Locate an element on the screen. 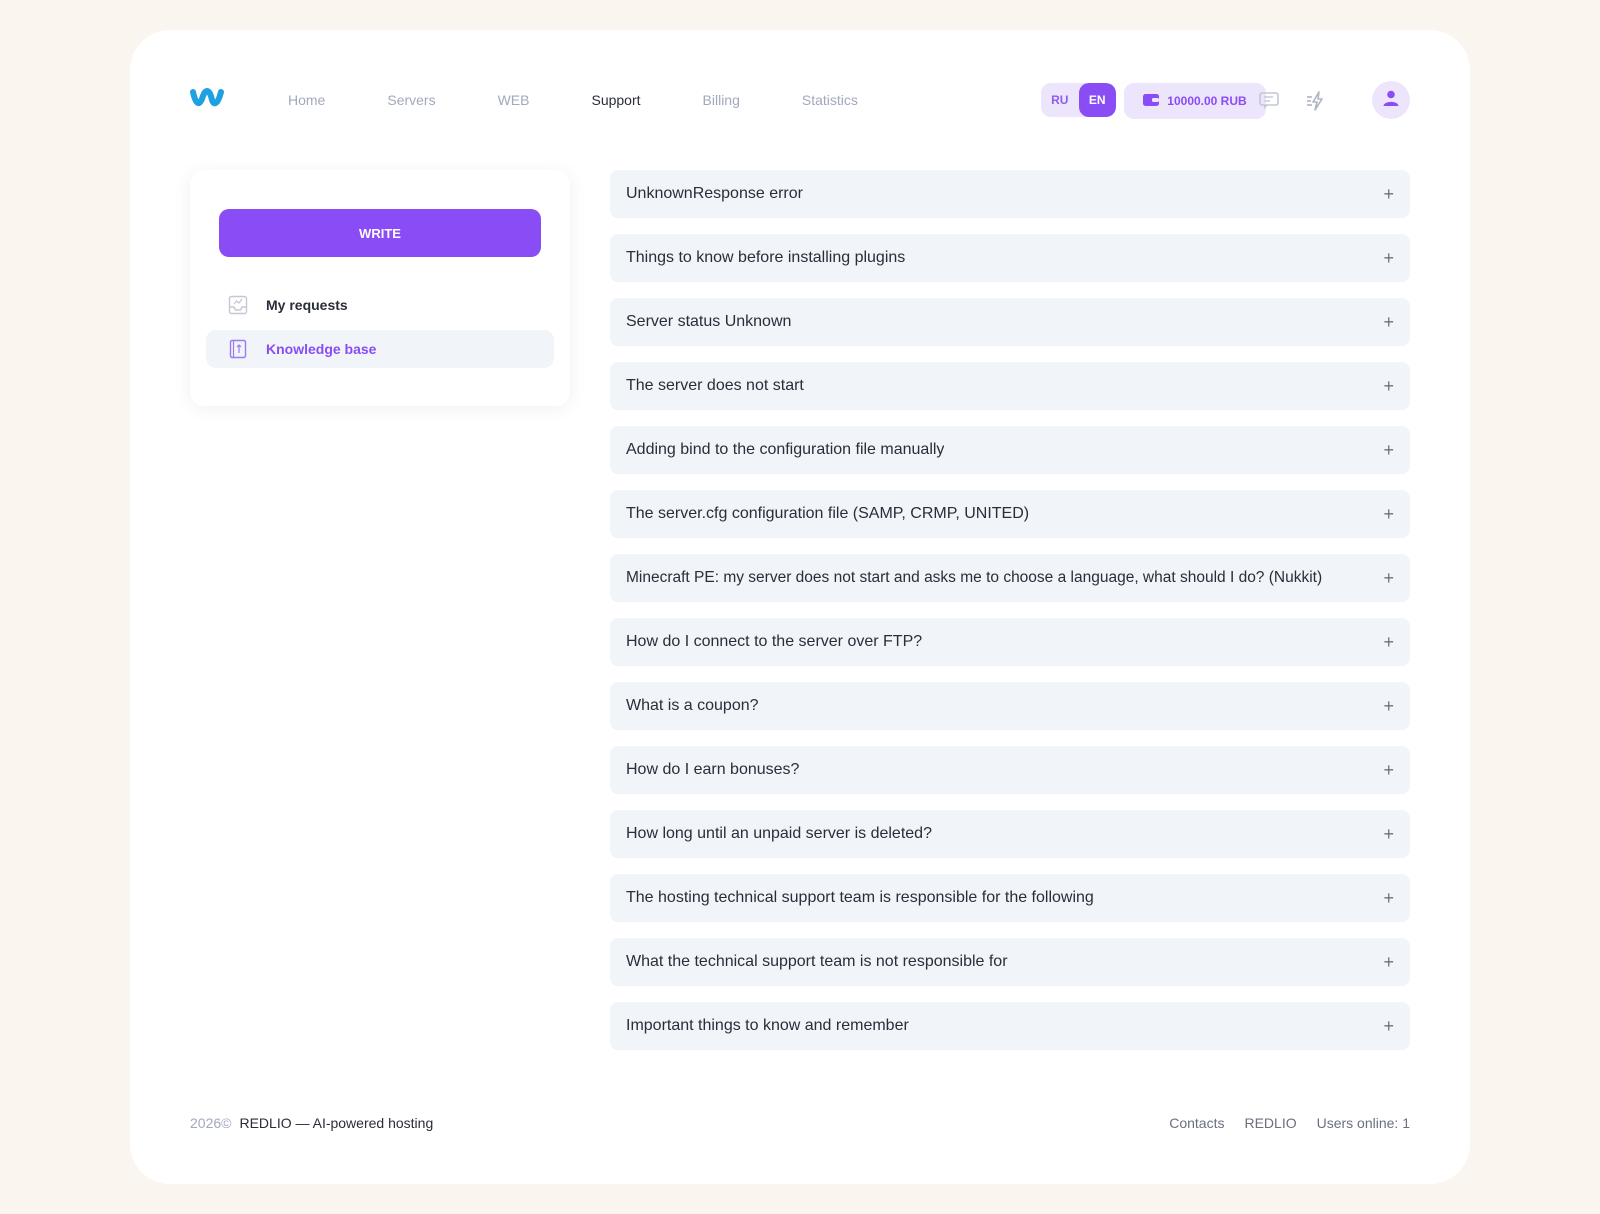 The width and height of the screenshot is (1600, 1214). faq-question: How do I earn bonuses? is located at coordinates (713, 769).